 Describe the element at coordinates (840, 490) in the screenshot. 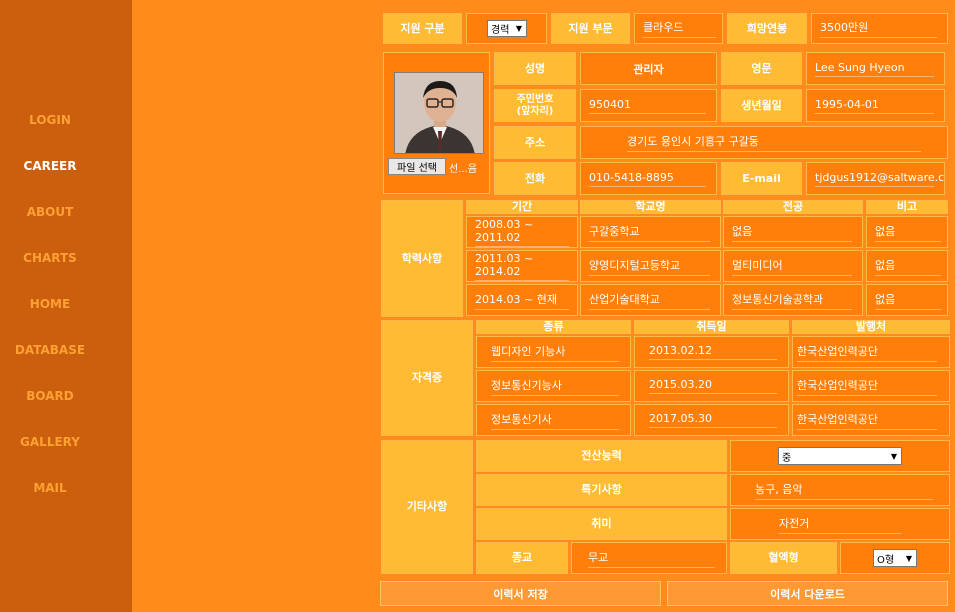

I see `special-skill-field: 농구, 음악` at that location.